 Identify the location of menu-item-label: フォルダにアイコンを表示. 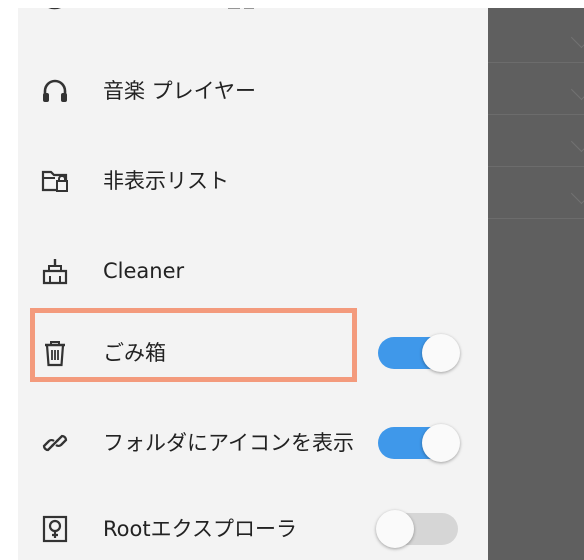
(228, 443).